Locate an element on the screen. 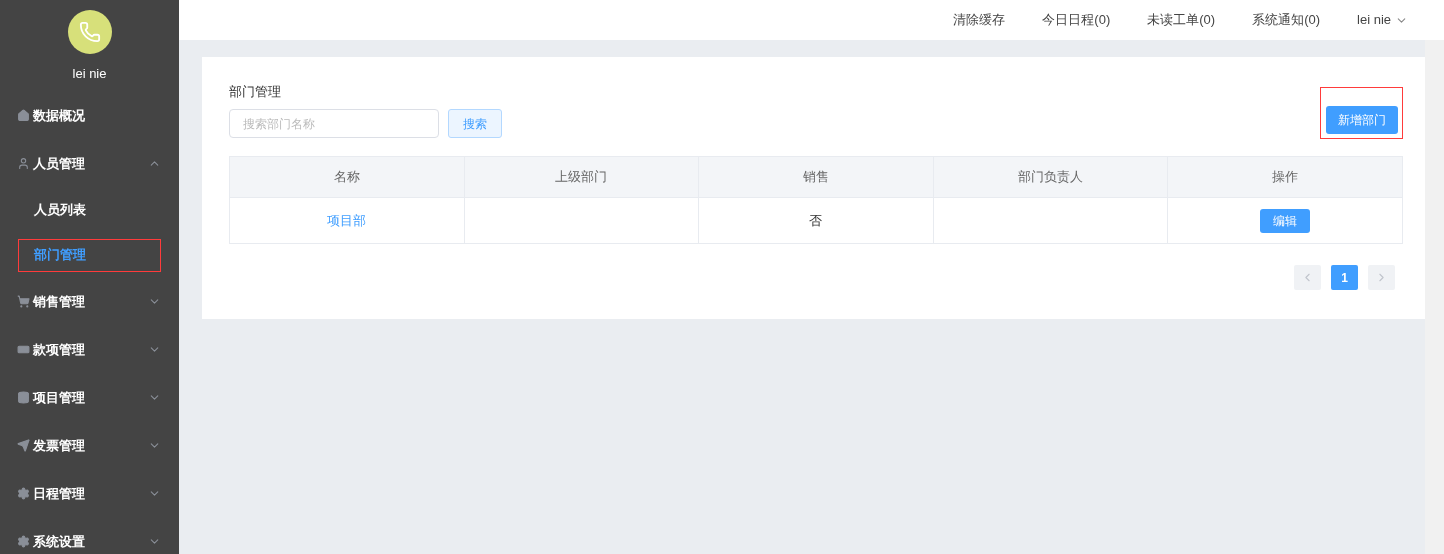 This screenshot has width=1444, height=554. column-header: 上级部门 is located at coordinates (581, 177).